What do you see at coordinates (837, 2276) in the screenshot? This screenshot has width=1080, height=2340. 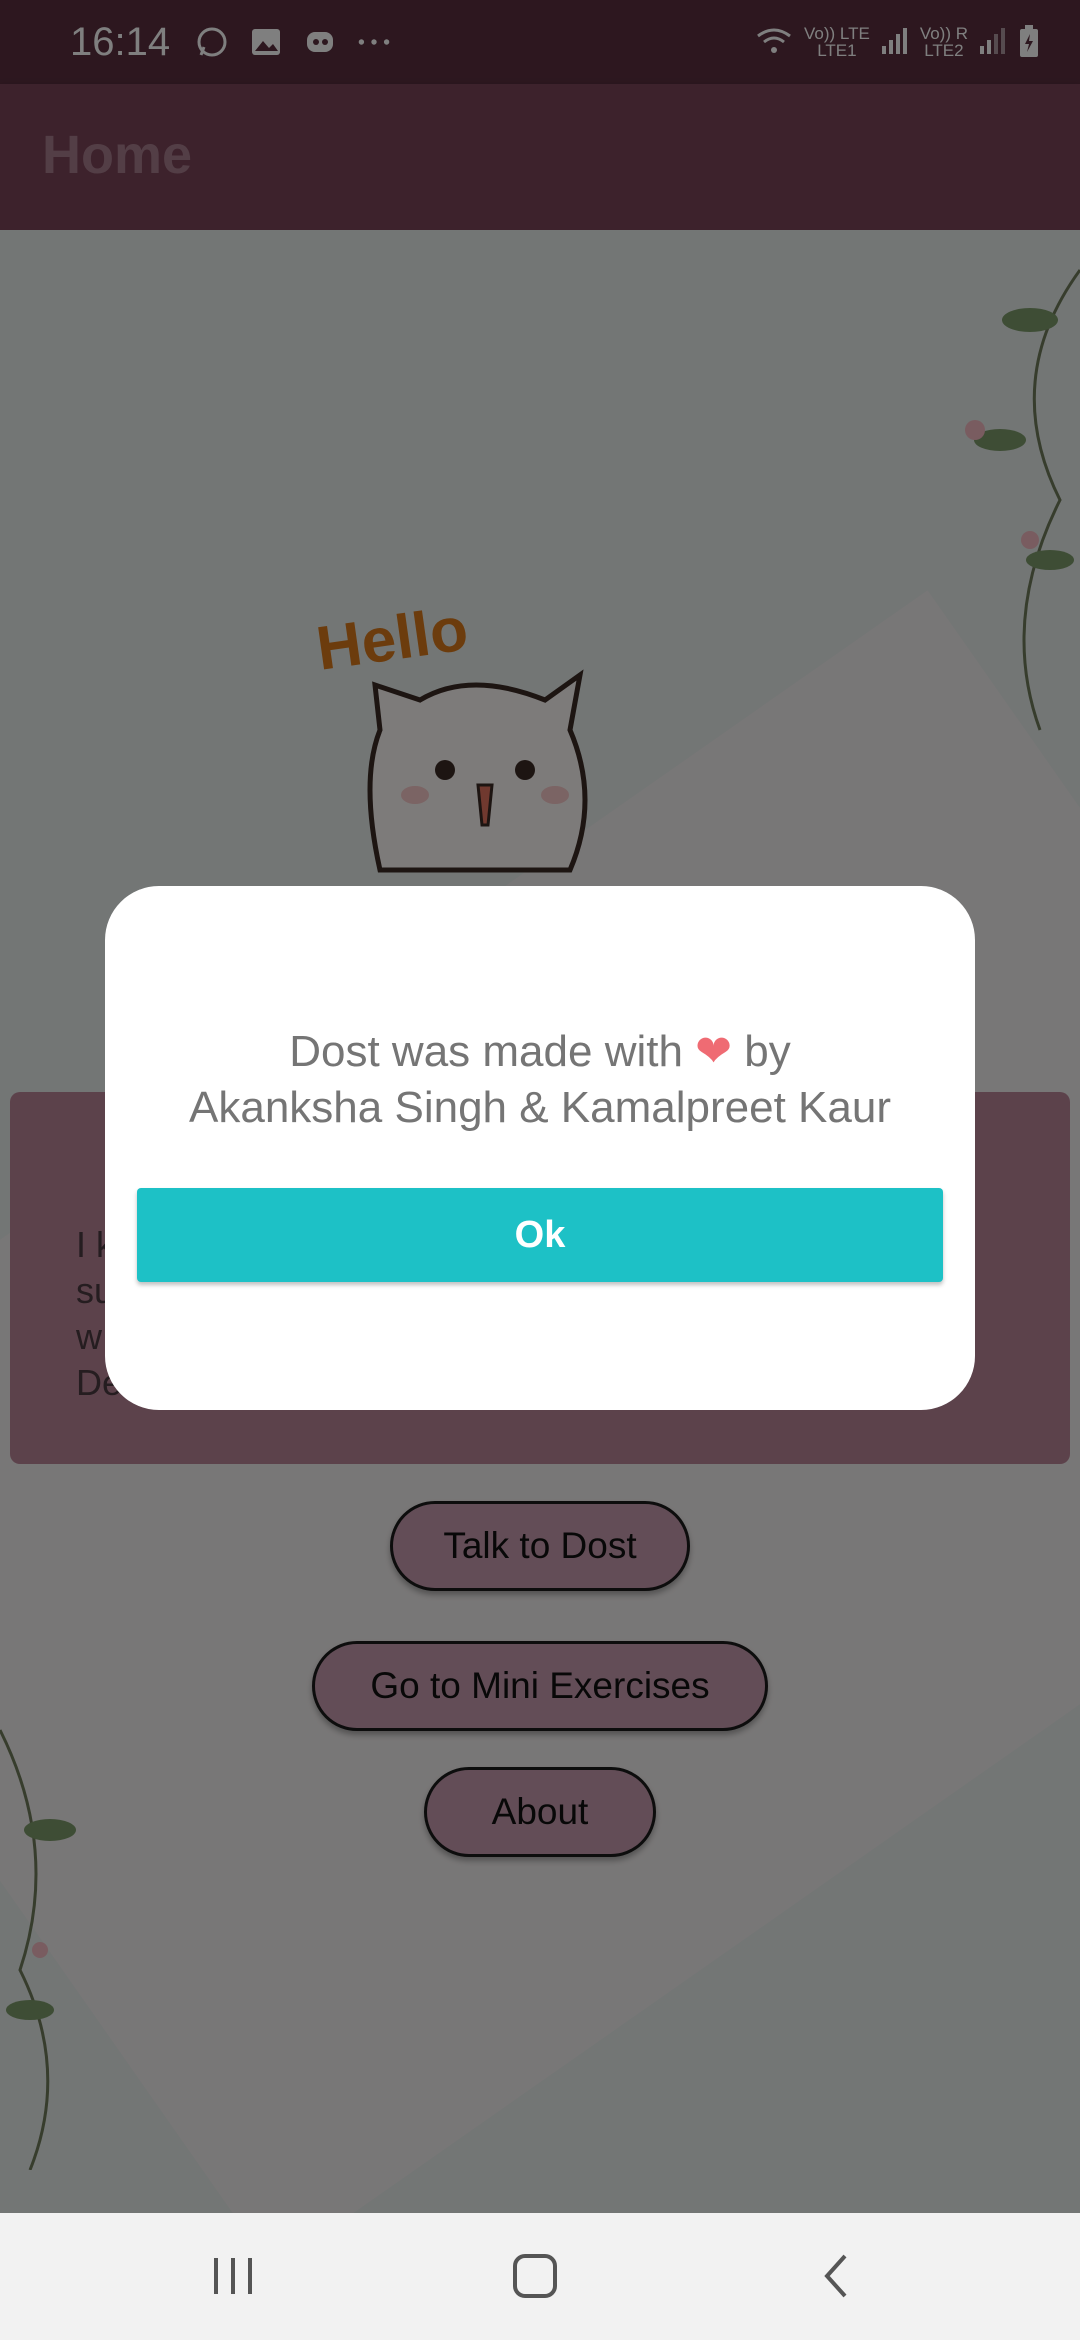 I see `back-icon` at bounding box center [837, 2276].